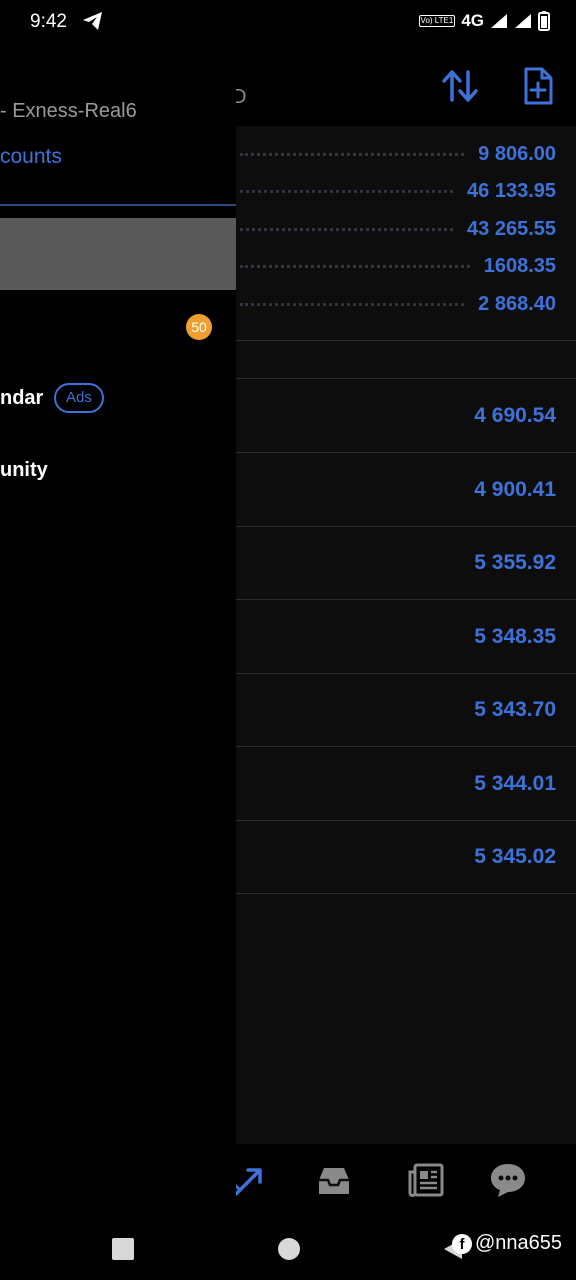  I want to click on summary-row: 1608.35, so click(396, 266).